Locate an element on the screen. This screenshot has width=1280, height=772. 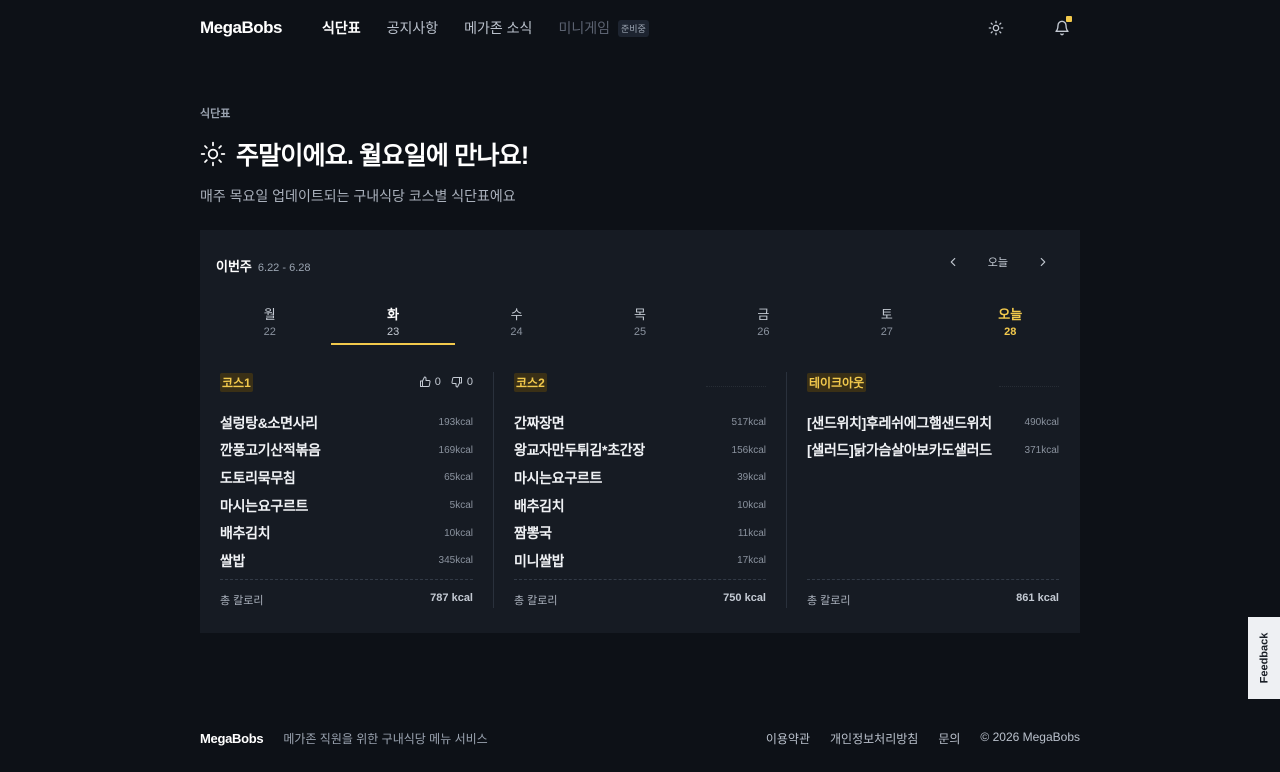
thumbs-up-icon is located at coordinates (425, 381).